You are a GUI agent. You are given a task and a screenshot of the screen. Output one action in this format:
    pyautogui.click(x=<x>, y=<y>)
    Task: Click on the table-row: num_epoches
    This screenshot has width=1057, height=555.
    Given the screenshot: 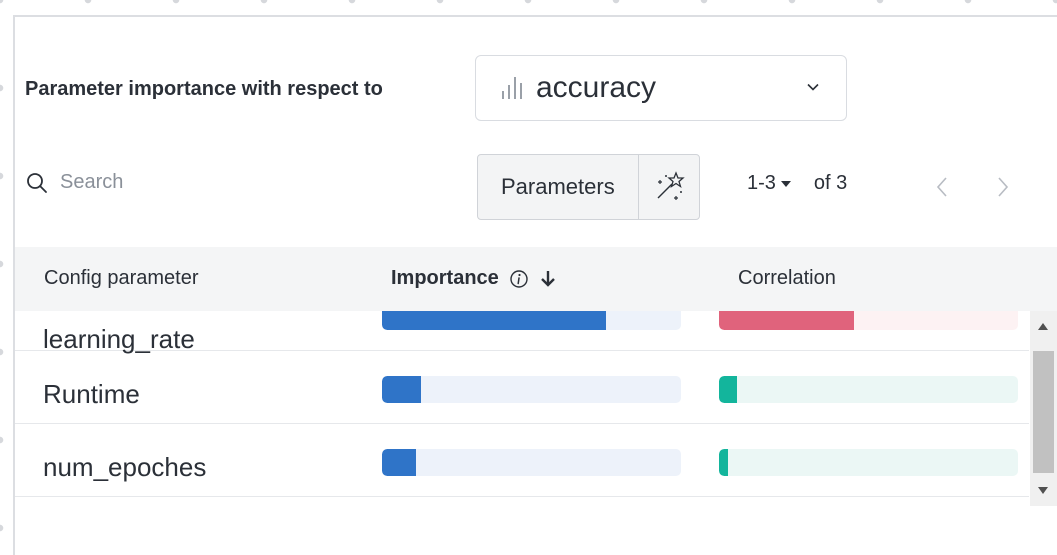 What is the action you would take?
    pyautogui.click(x=522, y=460)
    